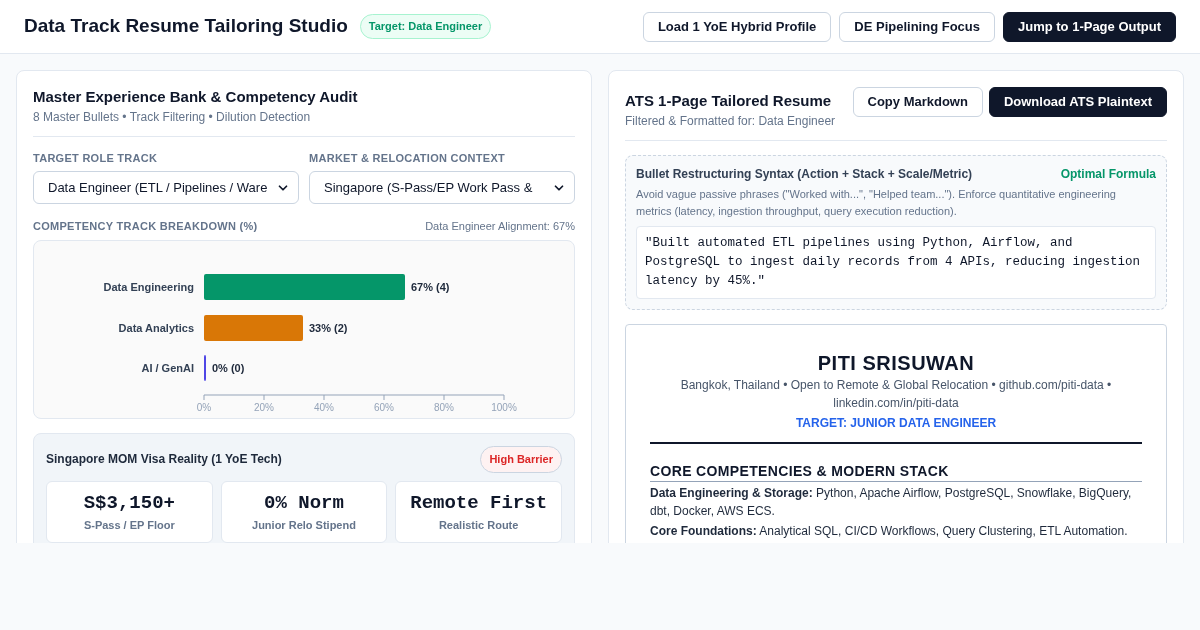 Image resolution: width=1200 pixels, height=630 pixels. What do you see at coordinates (737, 26) in the screenshot?
I see `action-button: Load 1 YoE Hybrid Profile` at bounding box center [737, 26].